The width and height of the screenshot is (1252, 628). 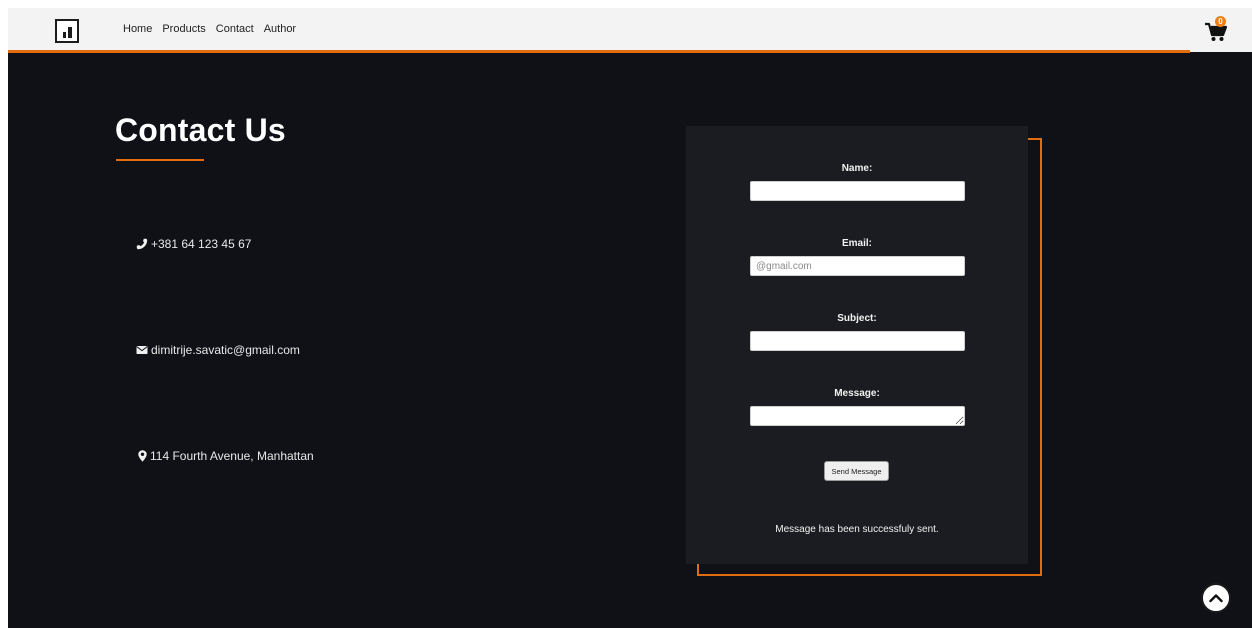 I want to click on nav-link-home: Home, so click(x=137, y=29).